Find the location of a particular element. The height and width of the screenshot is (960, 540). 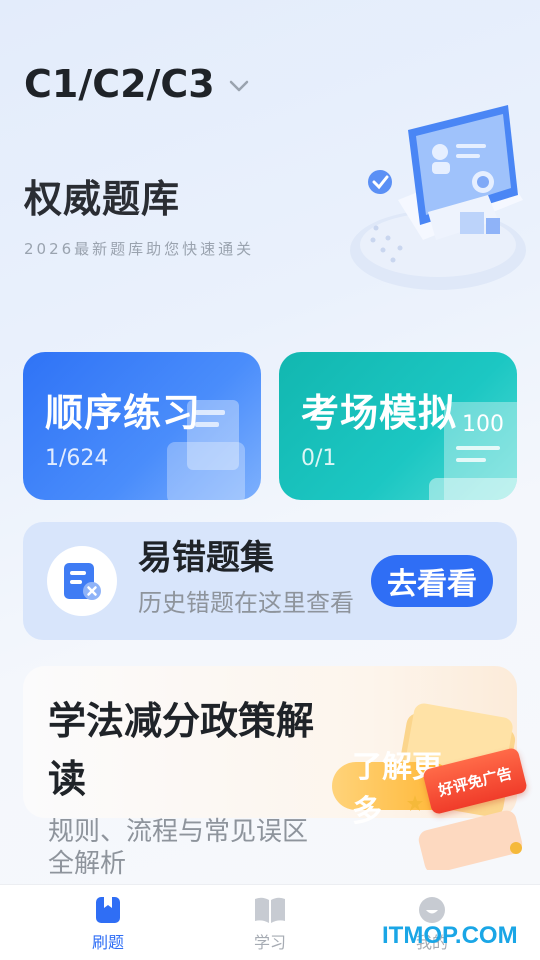

tab-study: 学习 is located at coordinates (270, 922).